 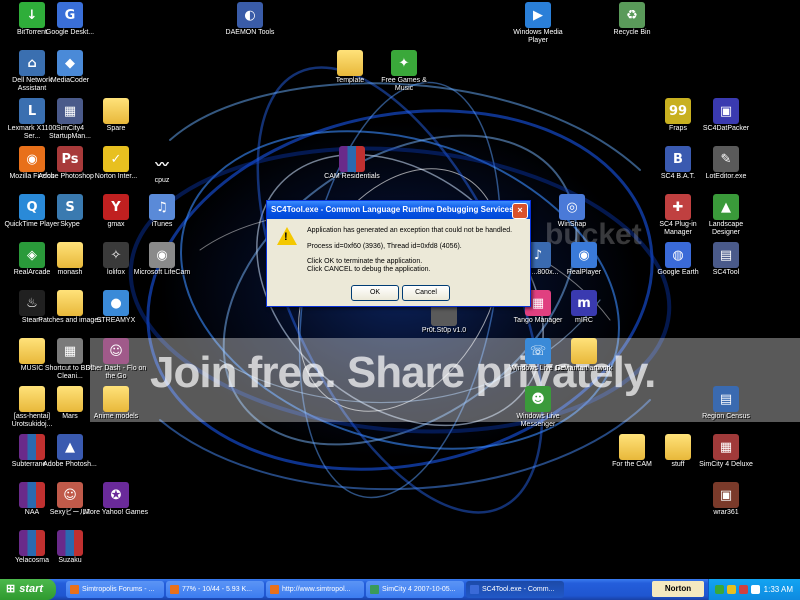 What do you see at coordinates (375, 293) in the screenshot?
I see `ok-button: OK` at bounding box center [375, 293].